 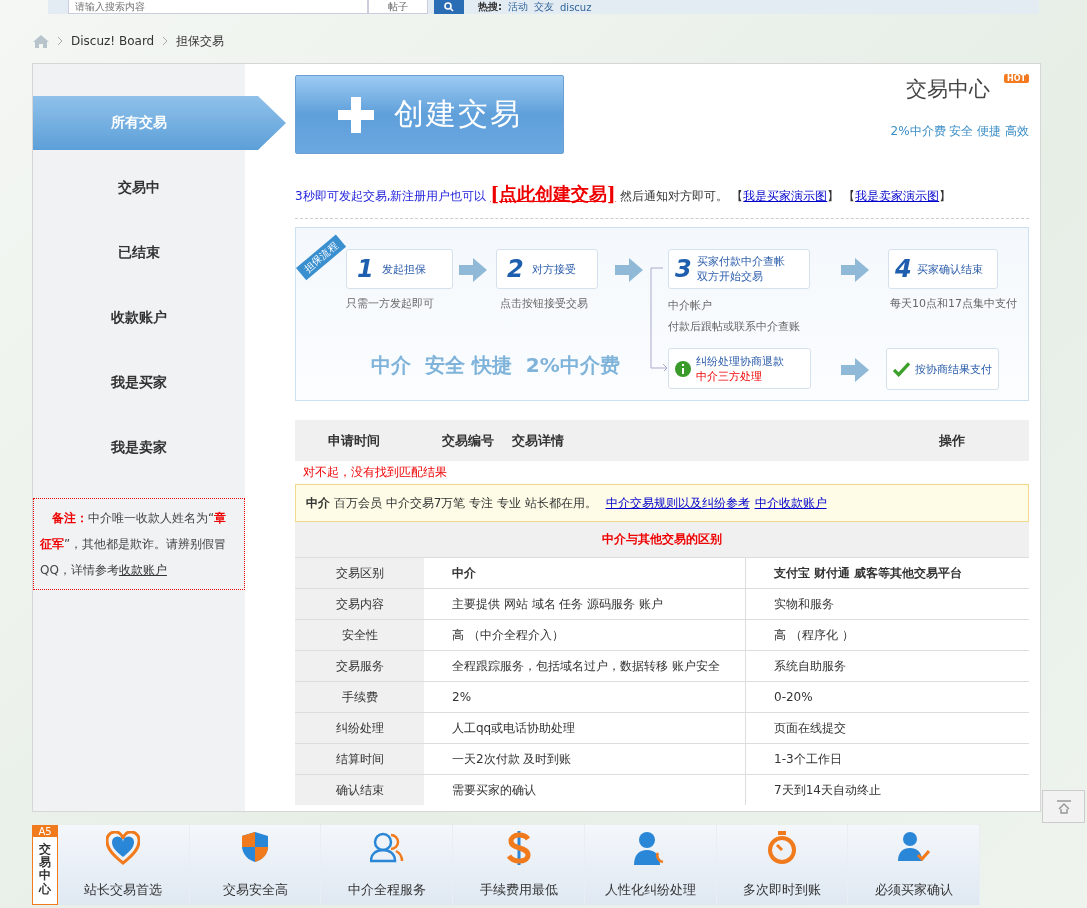 What do you see at coordinates (585, 728) in the screenshot?
I see `table-cell: 人工qq或电话协助处理` at bounding box center [585, 728].